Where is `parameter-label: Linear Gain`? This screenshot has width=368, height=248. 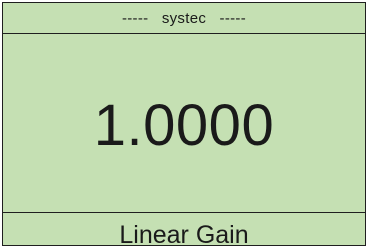
parameter-label: Linear Gain is located at coordinates (184, 234).